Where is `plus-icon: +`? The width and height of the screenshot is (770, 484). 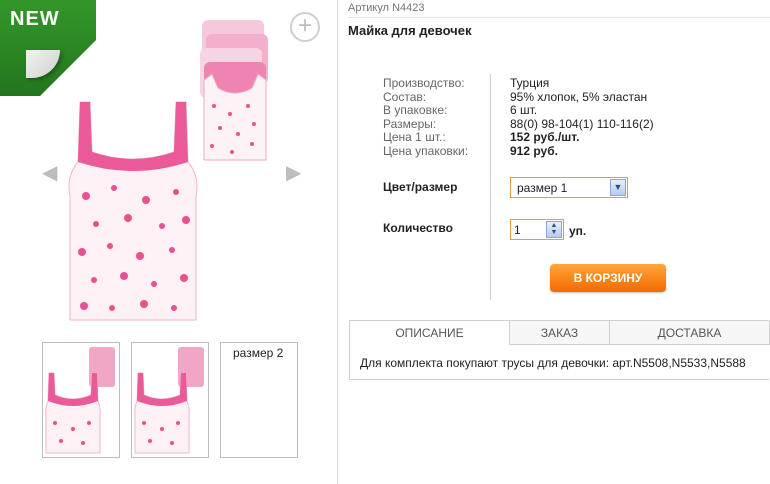 plus-icon: + is located at coordinates (304, 25).